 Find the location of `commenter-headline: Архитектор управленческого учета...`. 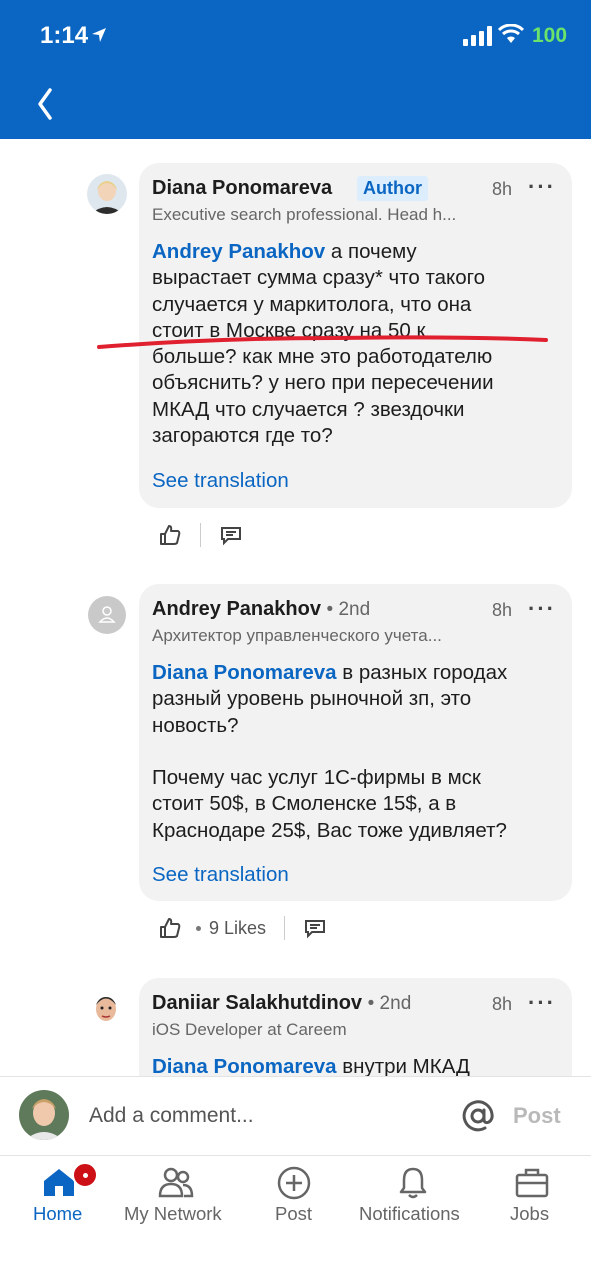

commenter-headline: Архитектор управленческого учета... is located at coordinates (297, 635).